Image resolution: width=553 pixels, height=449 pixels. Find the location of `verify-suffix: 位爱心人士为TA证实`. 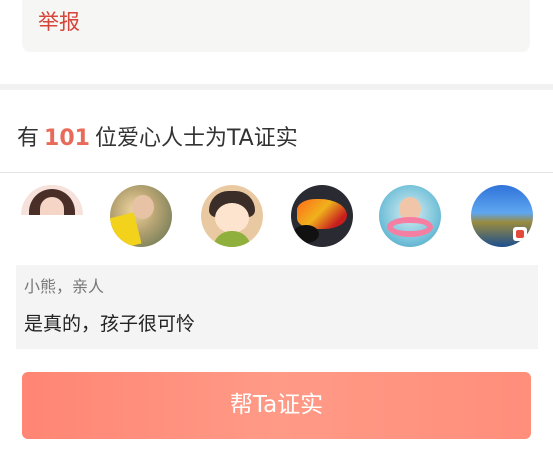

verify-suffix: 位爱心人士为TA证实 is located at coordinates (196, 138).